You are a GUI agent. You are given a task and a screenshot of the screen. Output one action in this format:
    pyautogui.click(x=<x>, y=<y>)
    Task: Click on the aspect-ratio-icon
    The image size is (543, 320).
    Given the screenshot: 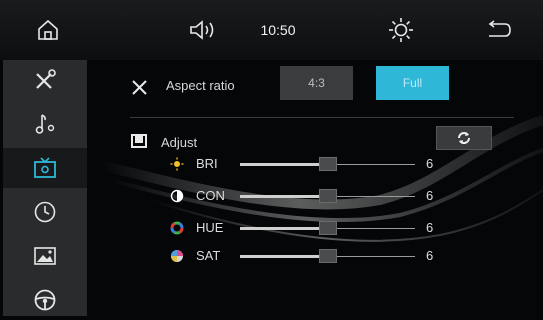 What is the action you would take?
    pyautogui.click(x=139, y=87)
    